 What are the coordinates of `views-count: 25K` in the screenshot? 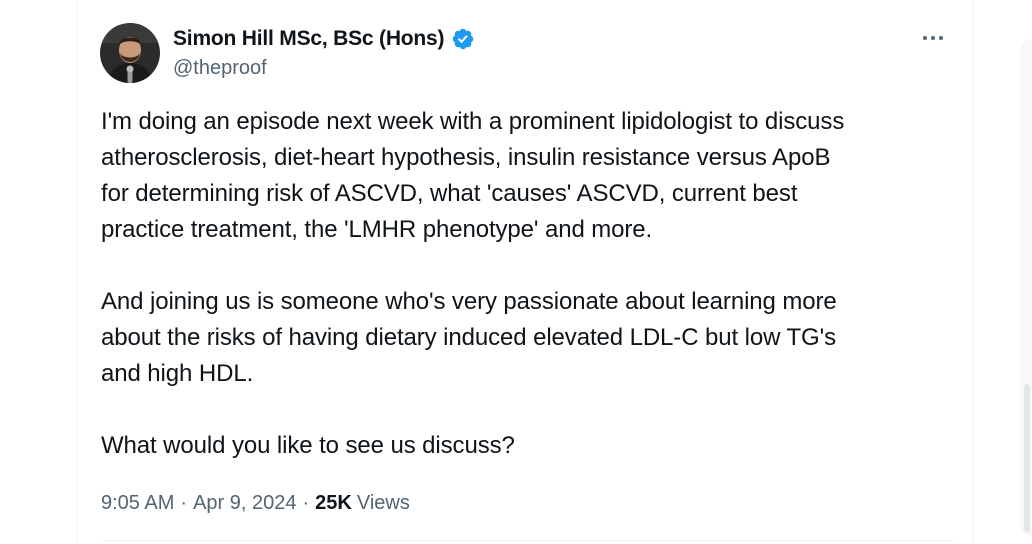 It's located at (333, 502).